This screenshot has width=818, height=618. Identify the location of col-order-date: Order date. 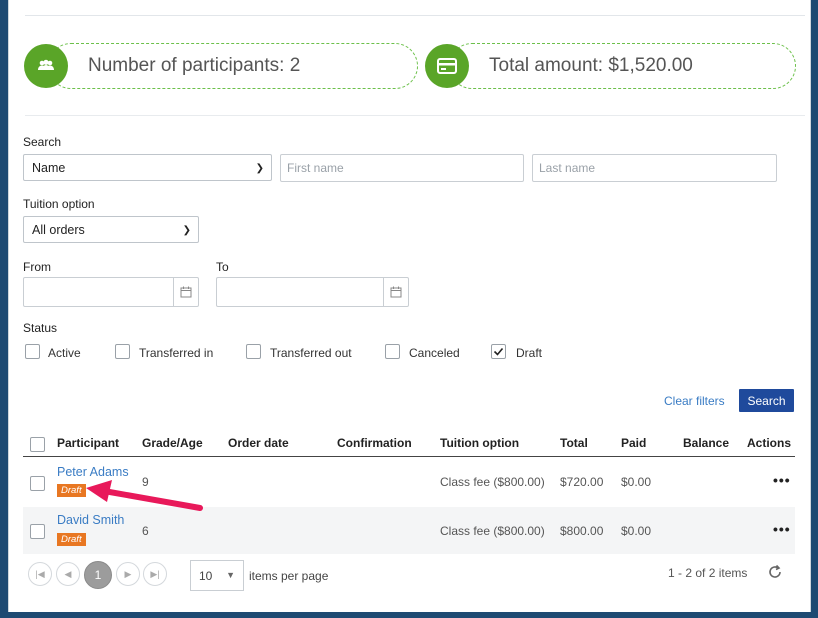
(258, 443).